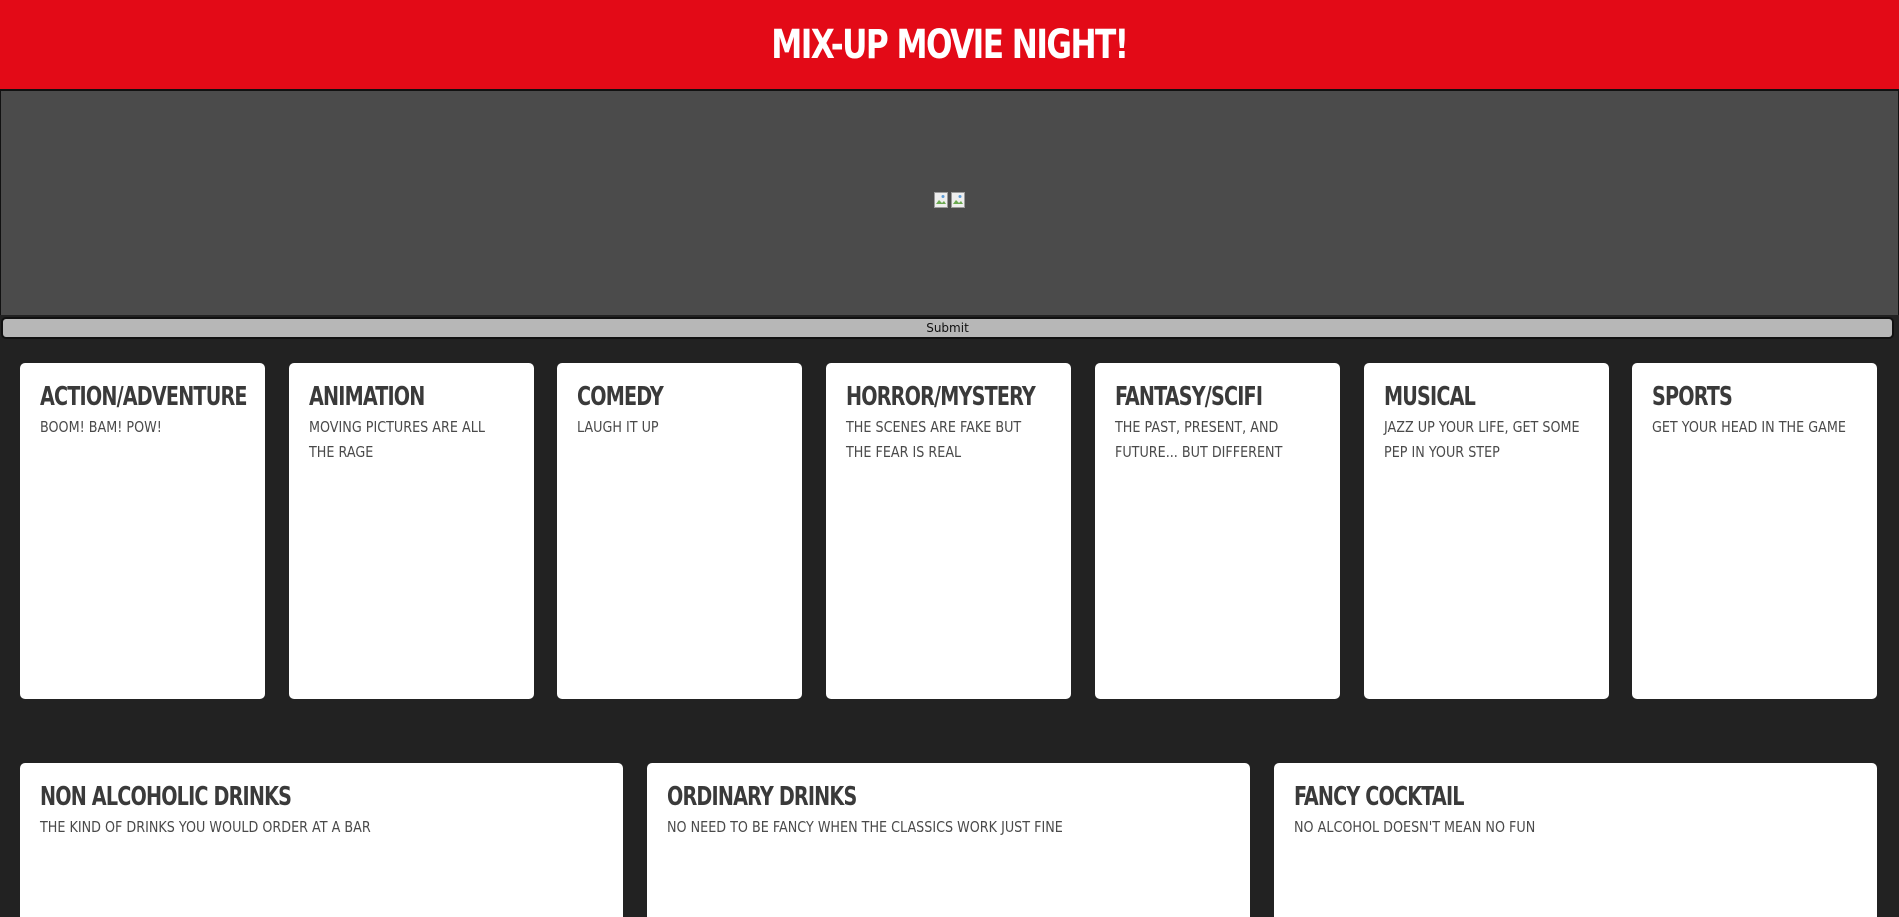 The height and width of the screenshot is (917, 1899). I want to click on genre-card-action-adventure: ACTION/ADVENTURE BOOM! BAM! POW!, so click(142, 531).